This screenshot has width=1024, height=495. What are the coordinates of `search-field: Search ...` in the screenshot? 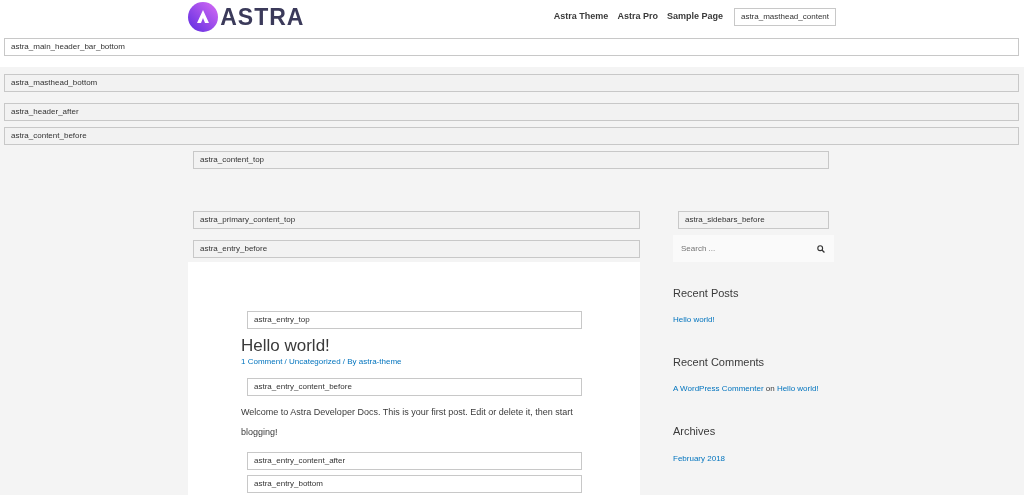 It's located at (753, 248).